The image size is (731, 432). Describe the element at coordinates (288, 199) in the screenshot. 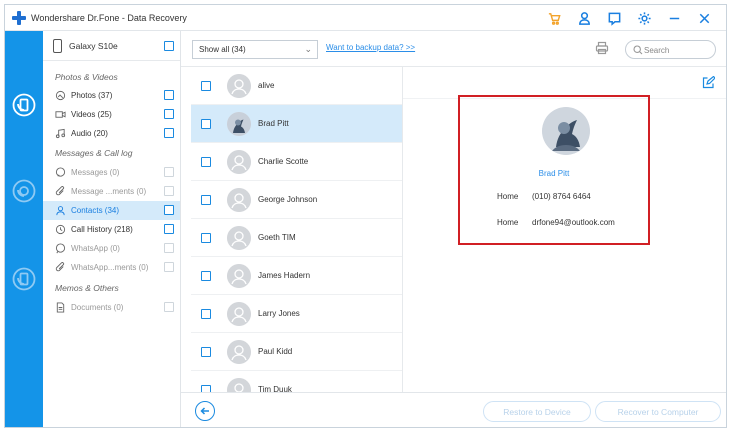

I see `contact-name: George Johnson` at that location.